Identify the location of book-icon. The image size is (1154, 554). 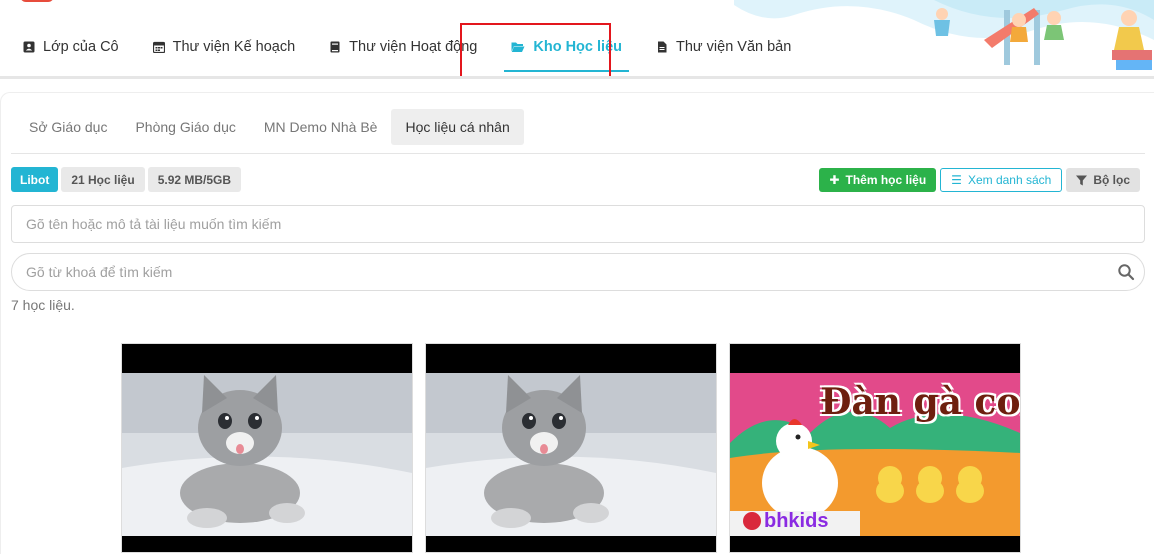
(335, 47).